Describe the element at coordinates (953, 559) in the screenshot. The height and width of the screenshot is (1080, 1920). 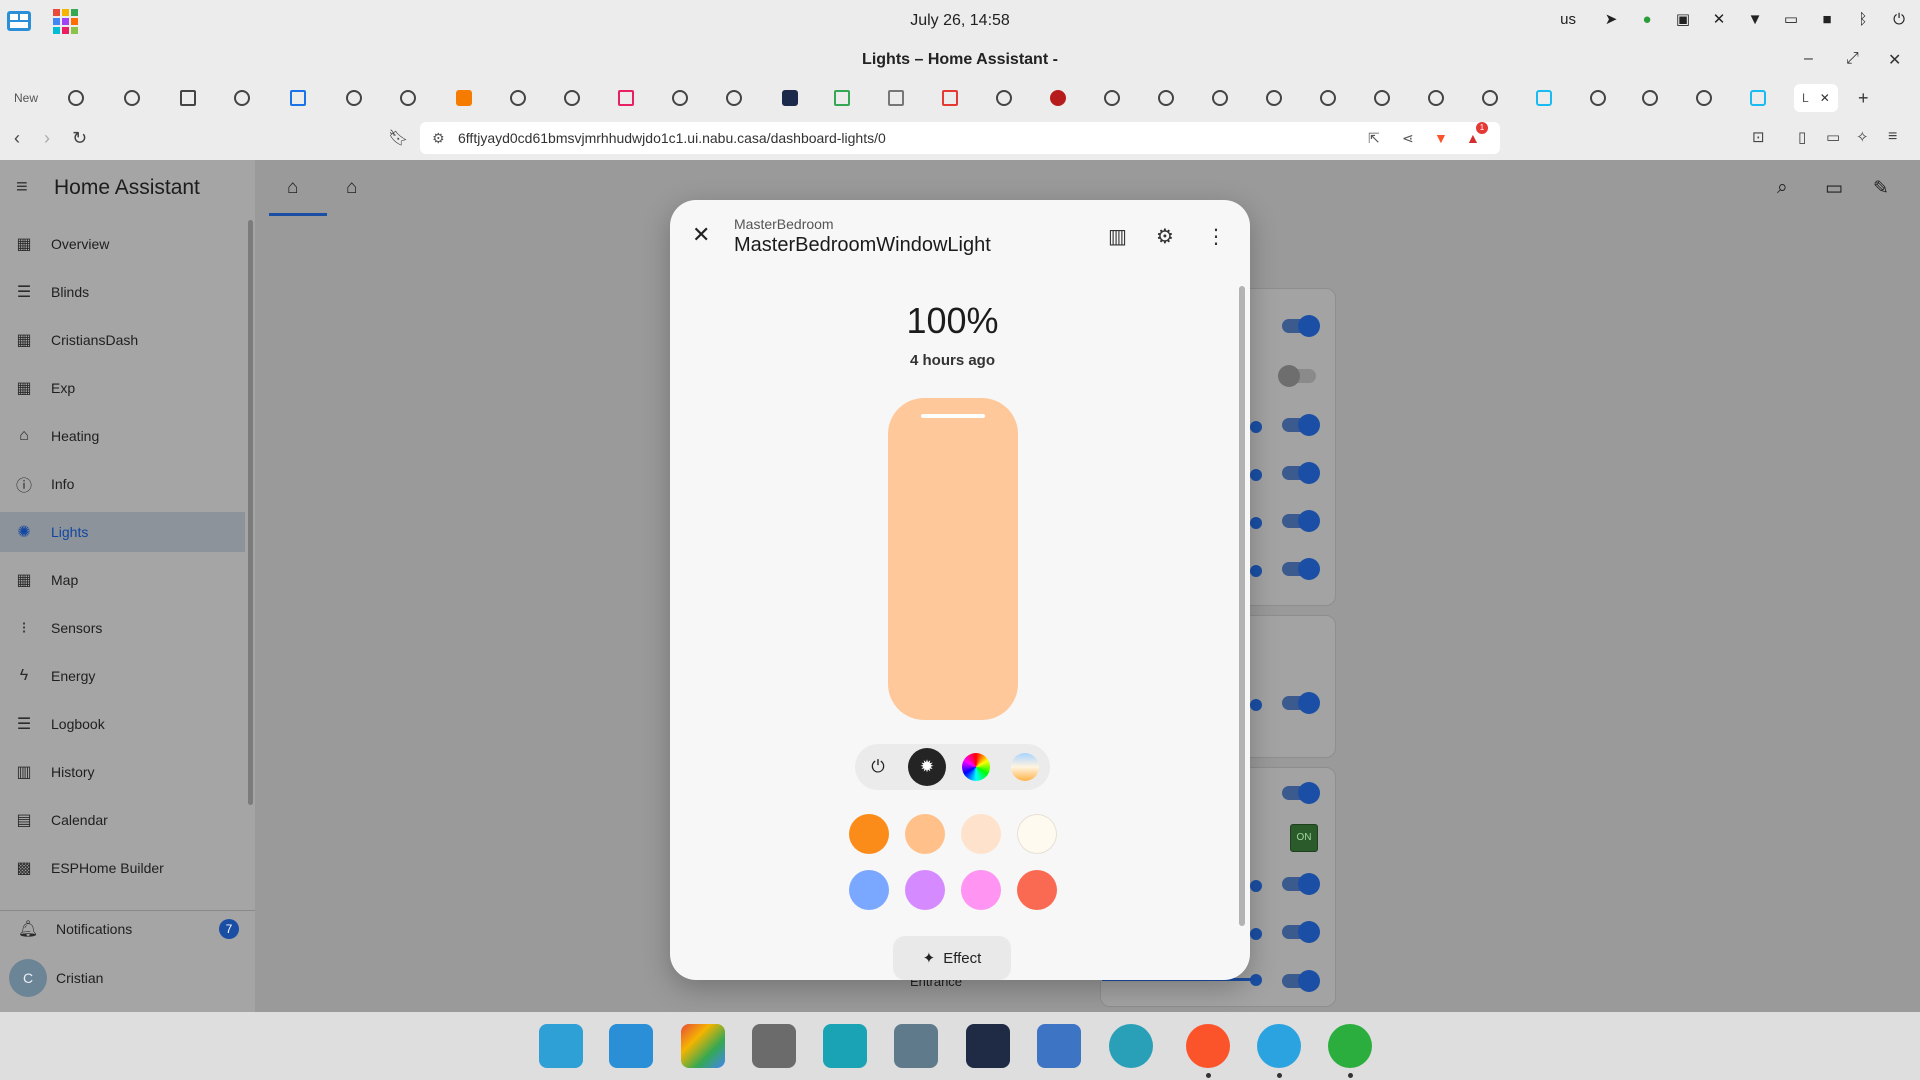
I see `brightness-slider` at that location.